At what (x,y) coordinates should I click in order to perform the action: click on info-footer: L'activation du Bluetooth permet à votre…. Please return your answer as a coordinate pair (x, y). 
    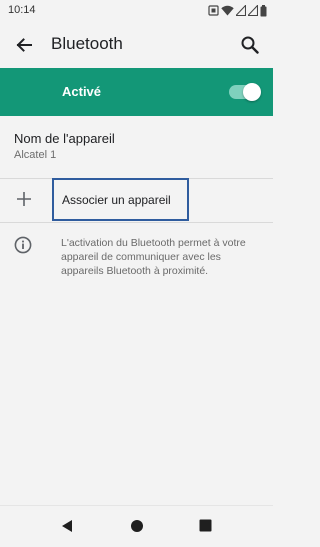
    Looking at the image, I should click on (136, 258).